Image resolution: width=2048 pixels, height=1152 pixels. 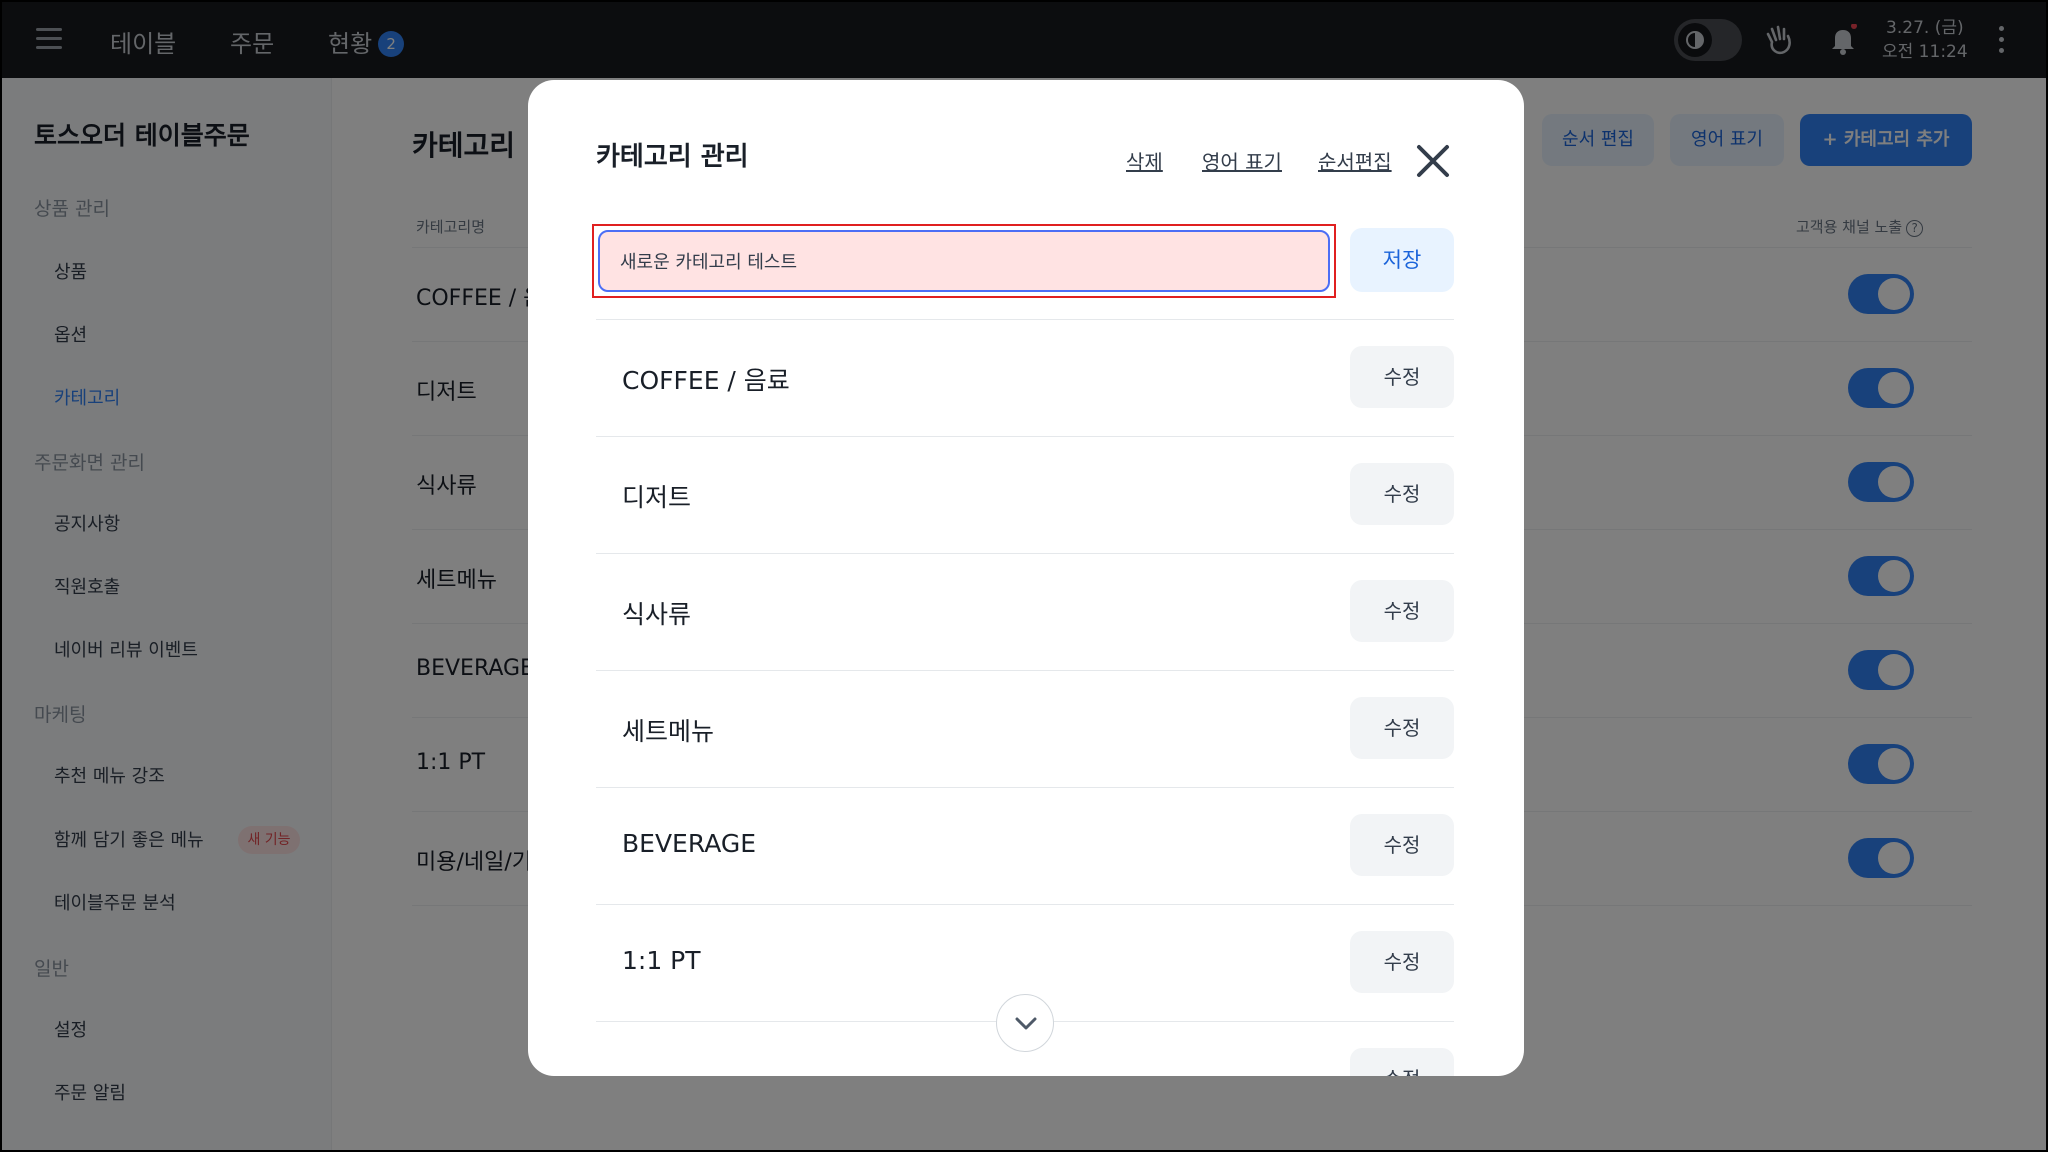 I want to click on close-icon, so click(x=1433, y=161).